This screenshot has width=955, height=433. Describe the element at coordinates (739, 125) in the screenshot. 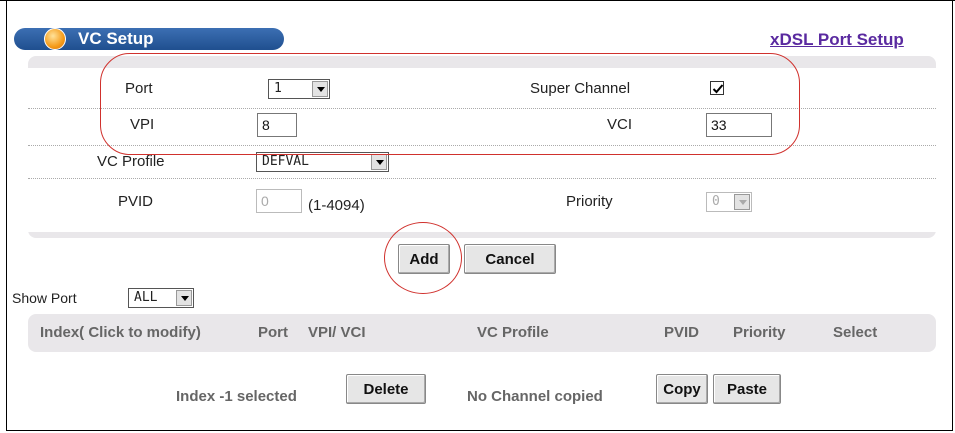

I see `vci-input: 33` at that location.